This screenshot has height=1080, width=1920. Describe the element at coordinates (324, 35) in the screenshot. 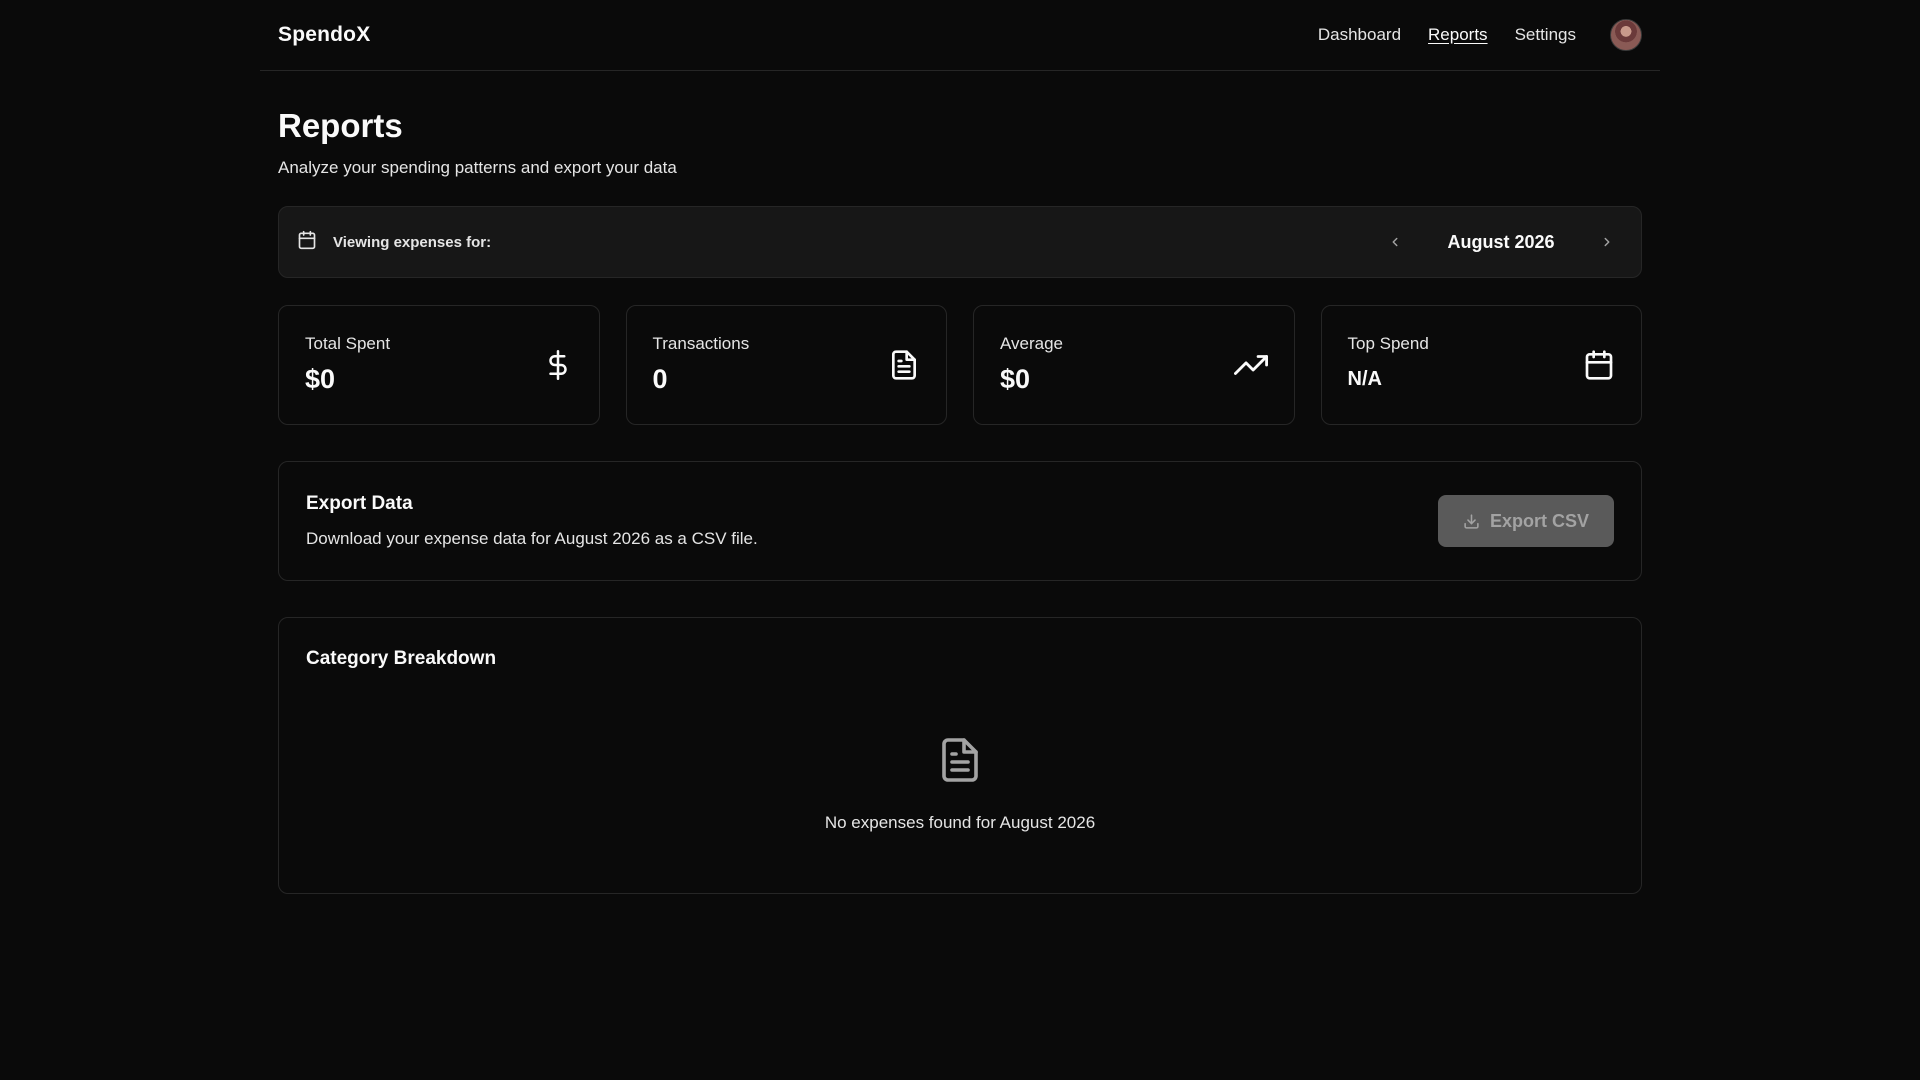

I see `brand-logo: SpendoX` at that location.